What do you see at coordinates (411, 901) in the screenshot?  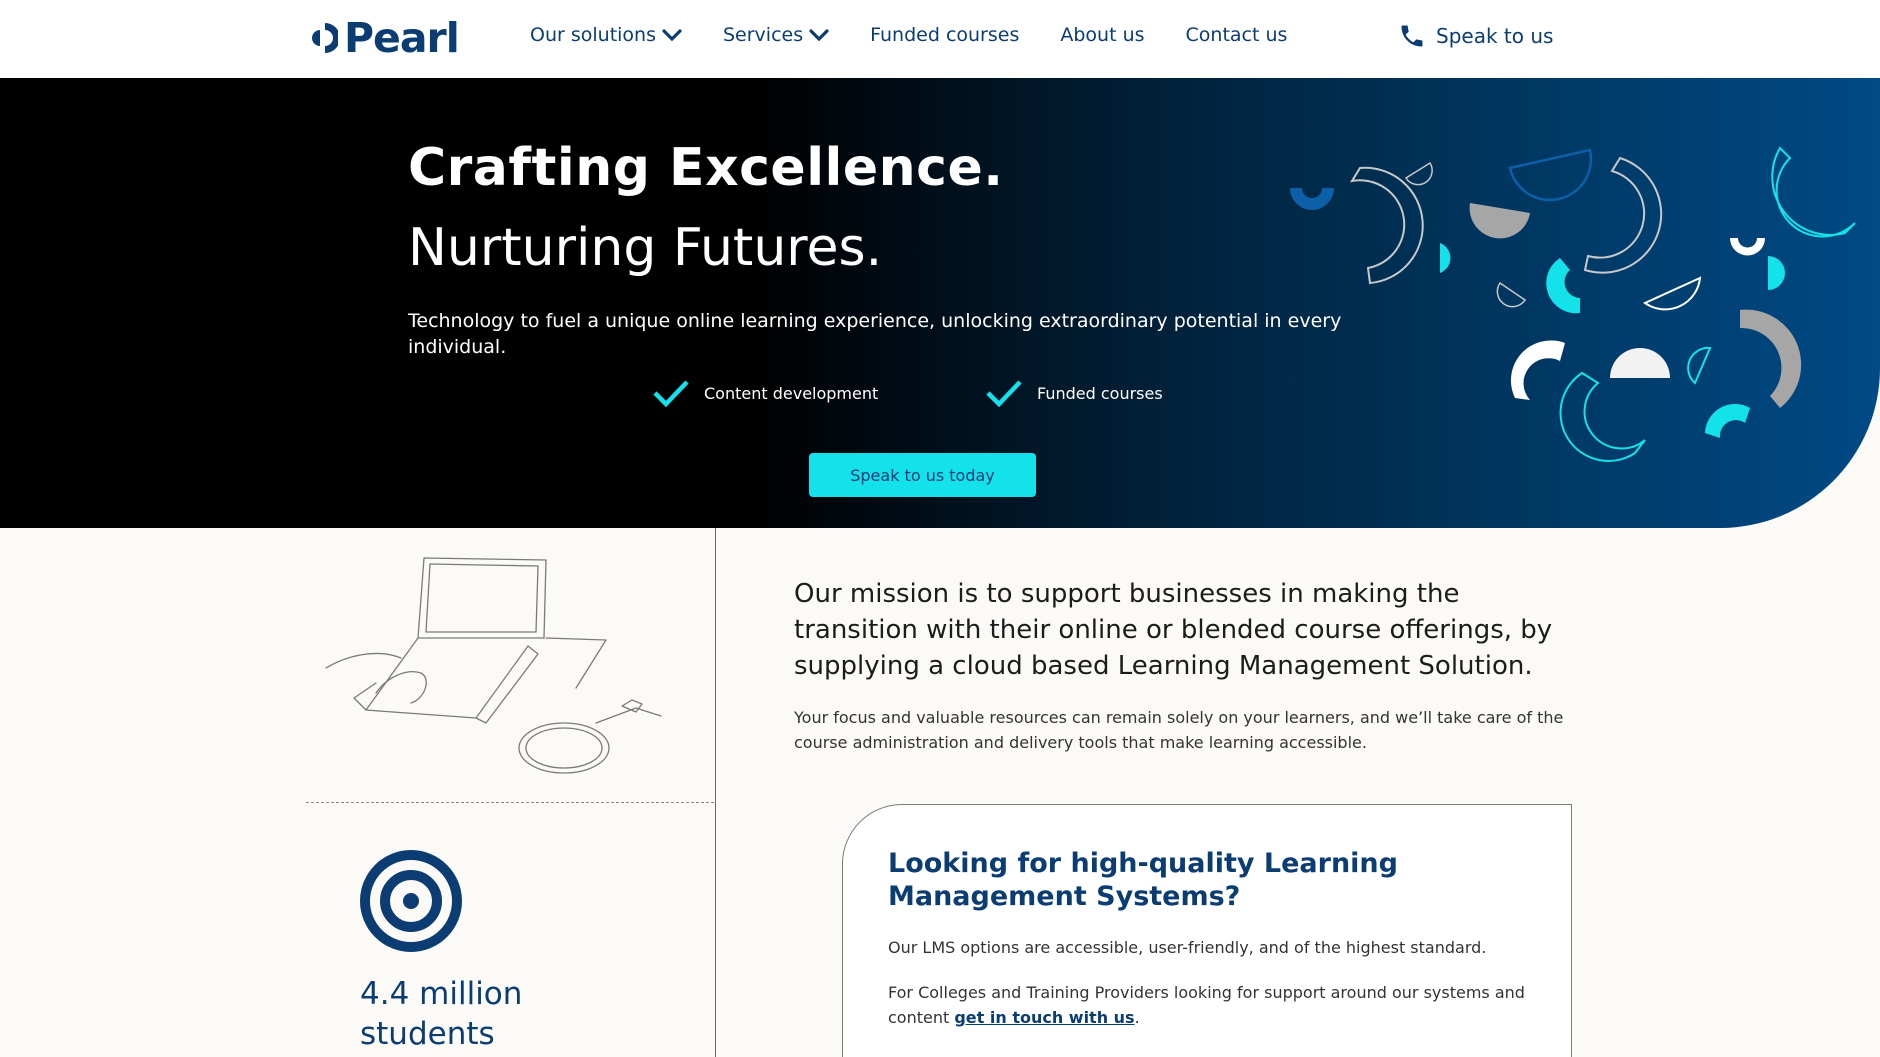 I see `target-icon` at bounding box center [411, 901].